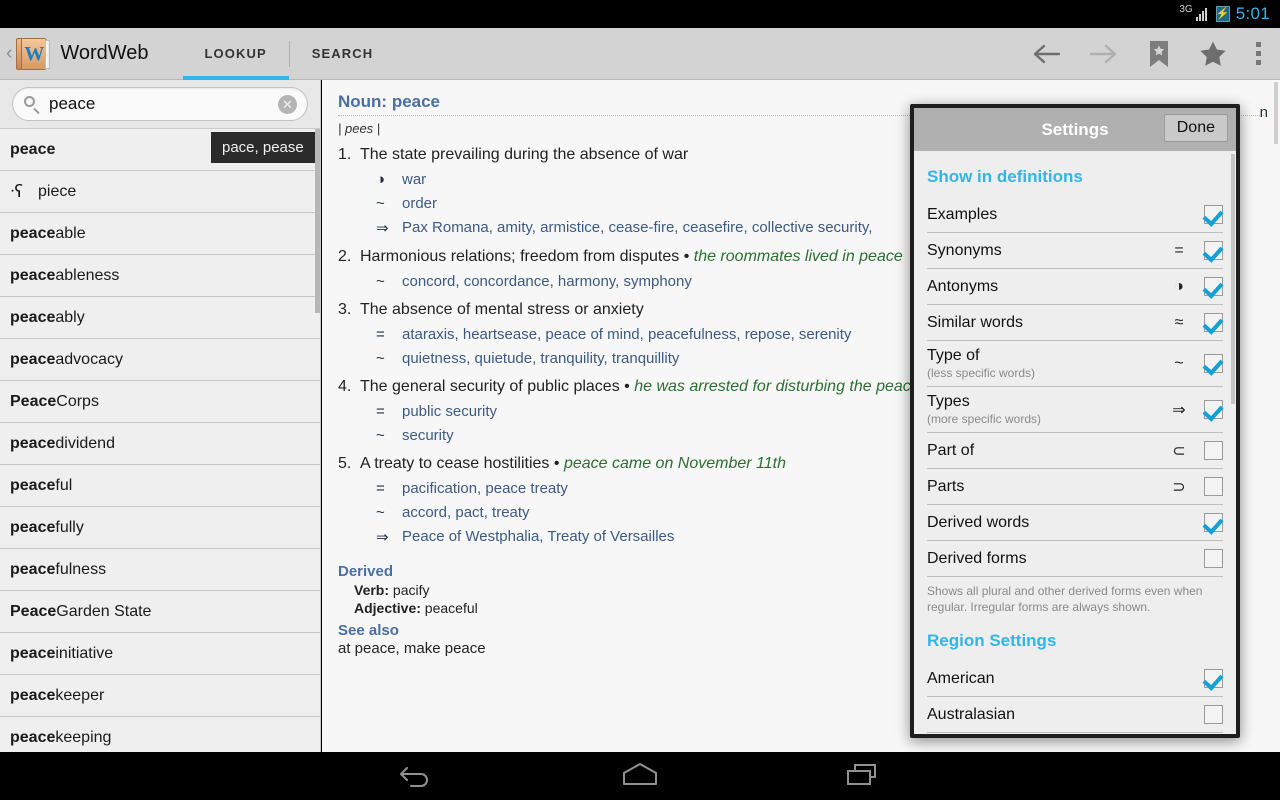  What do you see at coordinates (160, 276) in the screenshot?
I see `list-item: peace ableness` at bounding box center [160, 276].